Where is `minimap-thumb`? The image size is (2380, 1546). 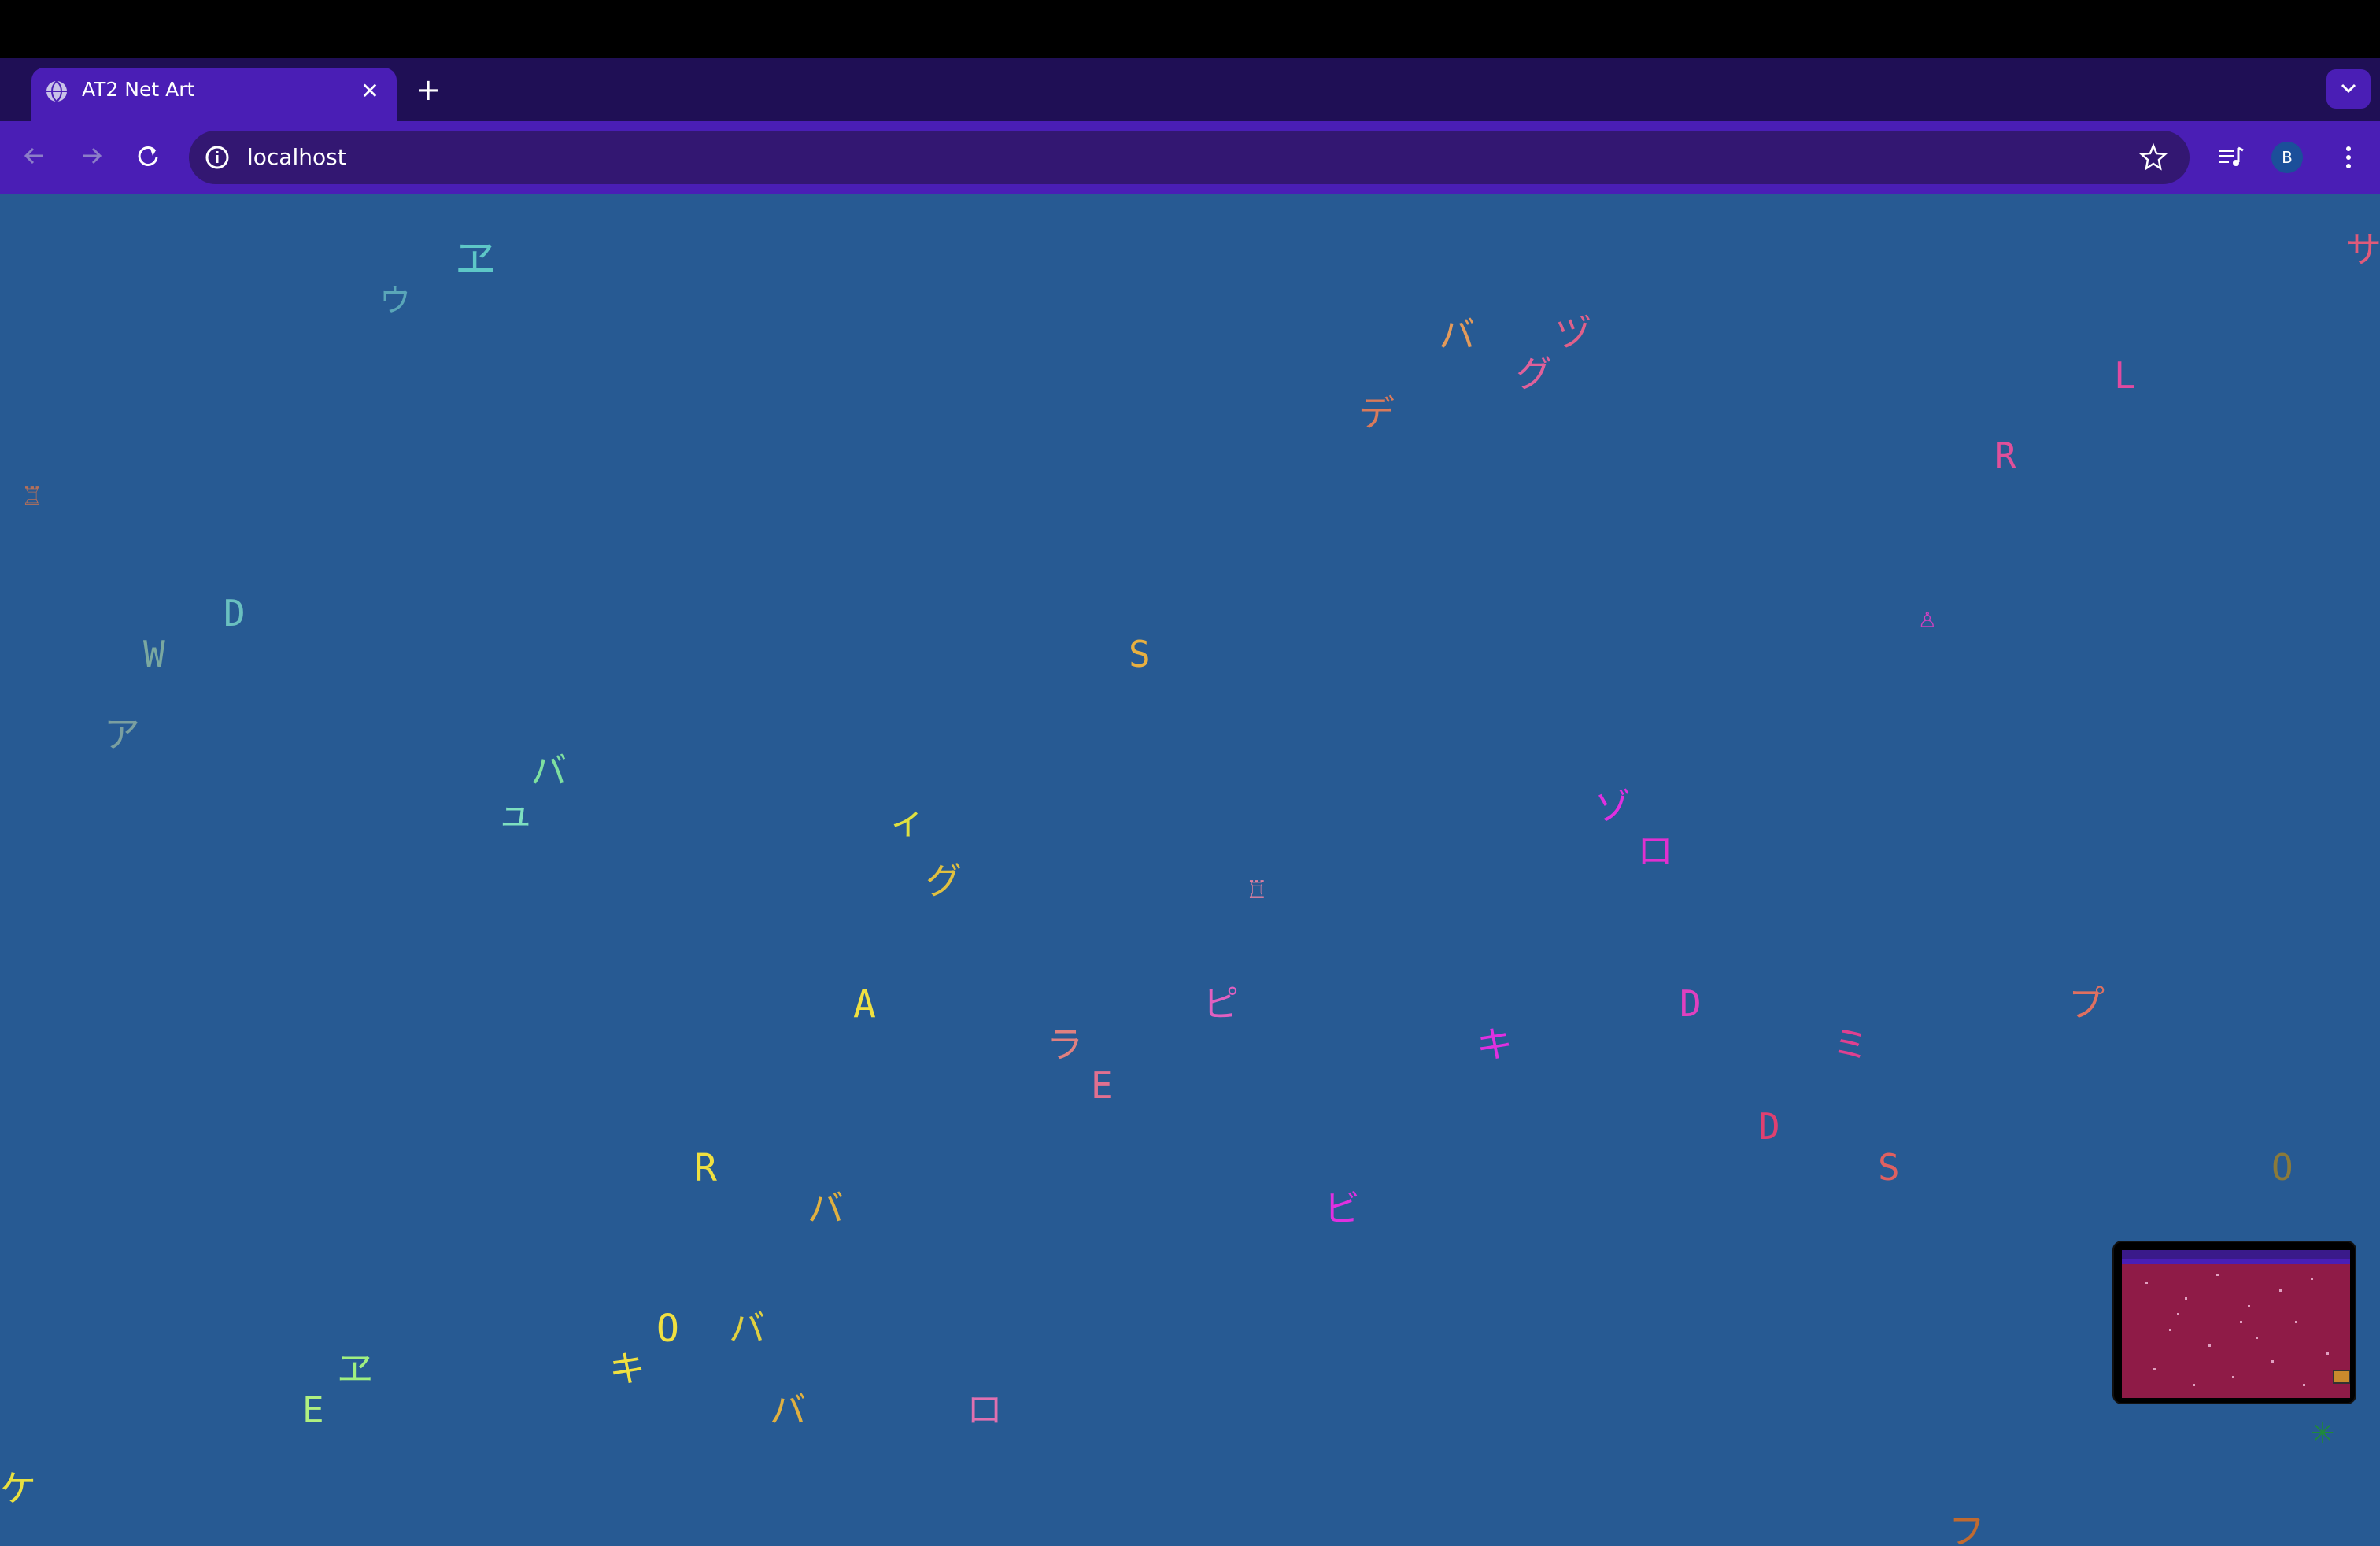
minimap-thumb is located at coordinates (2341, 1377).